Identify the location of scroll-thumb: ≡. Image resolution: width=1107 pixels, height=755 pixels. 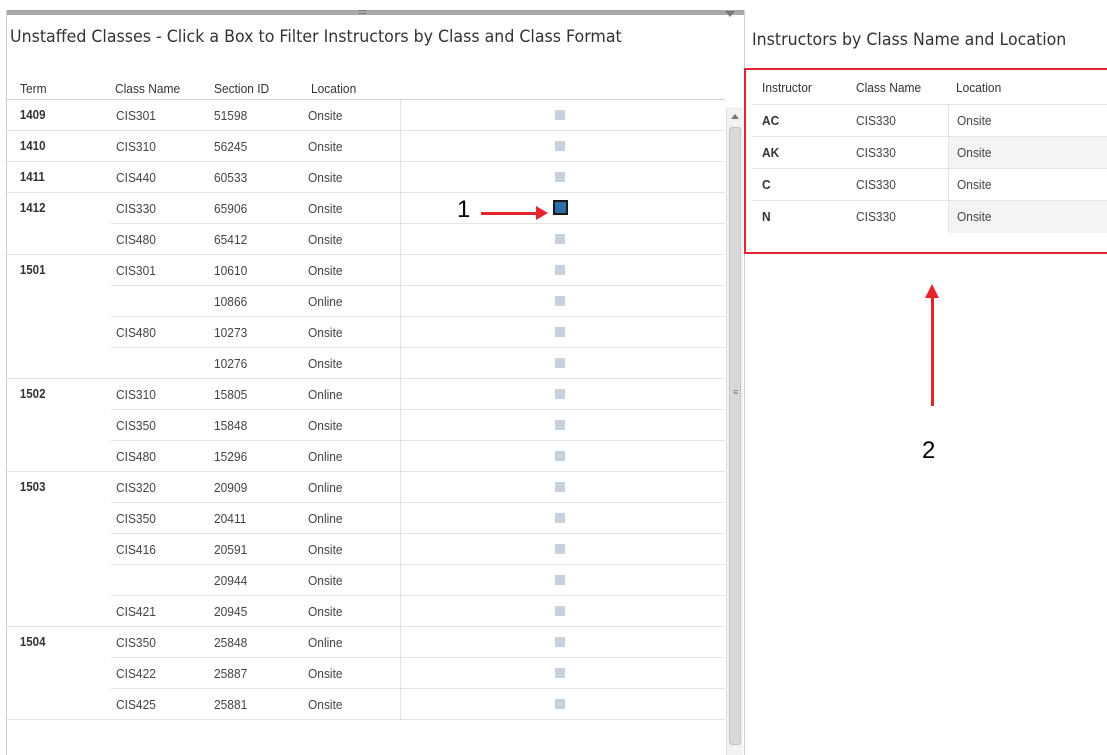
(735, 436).